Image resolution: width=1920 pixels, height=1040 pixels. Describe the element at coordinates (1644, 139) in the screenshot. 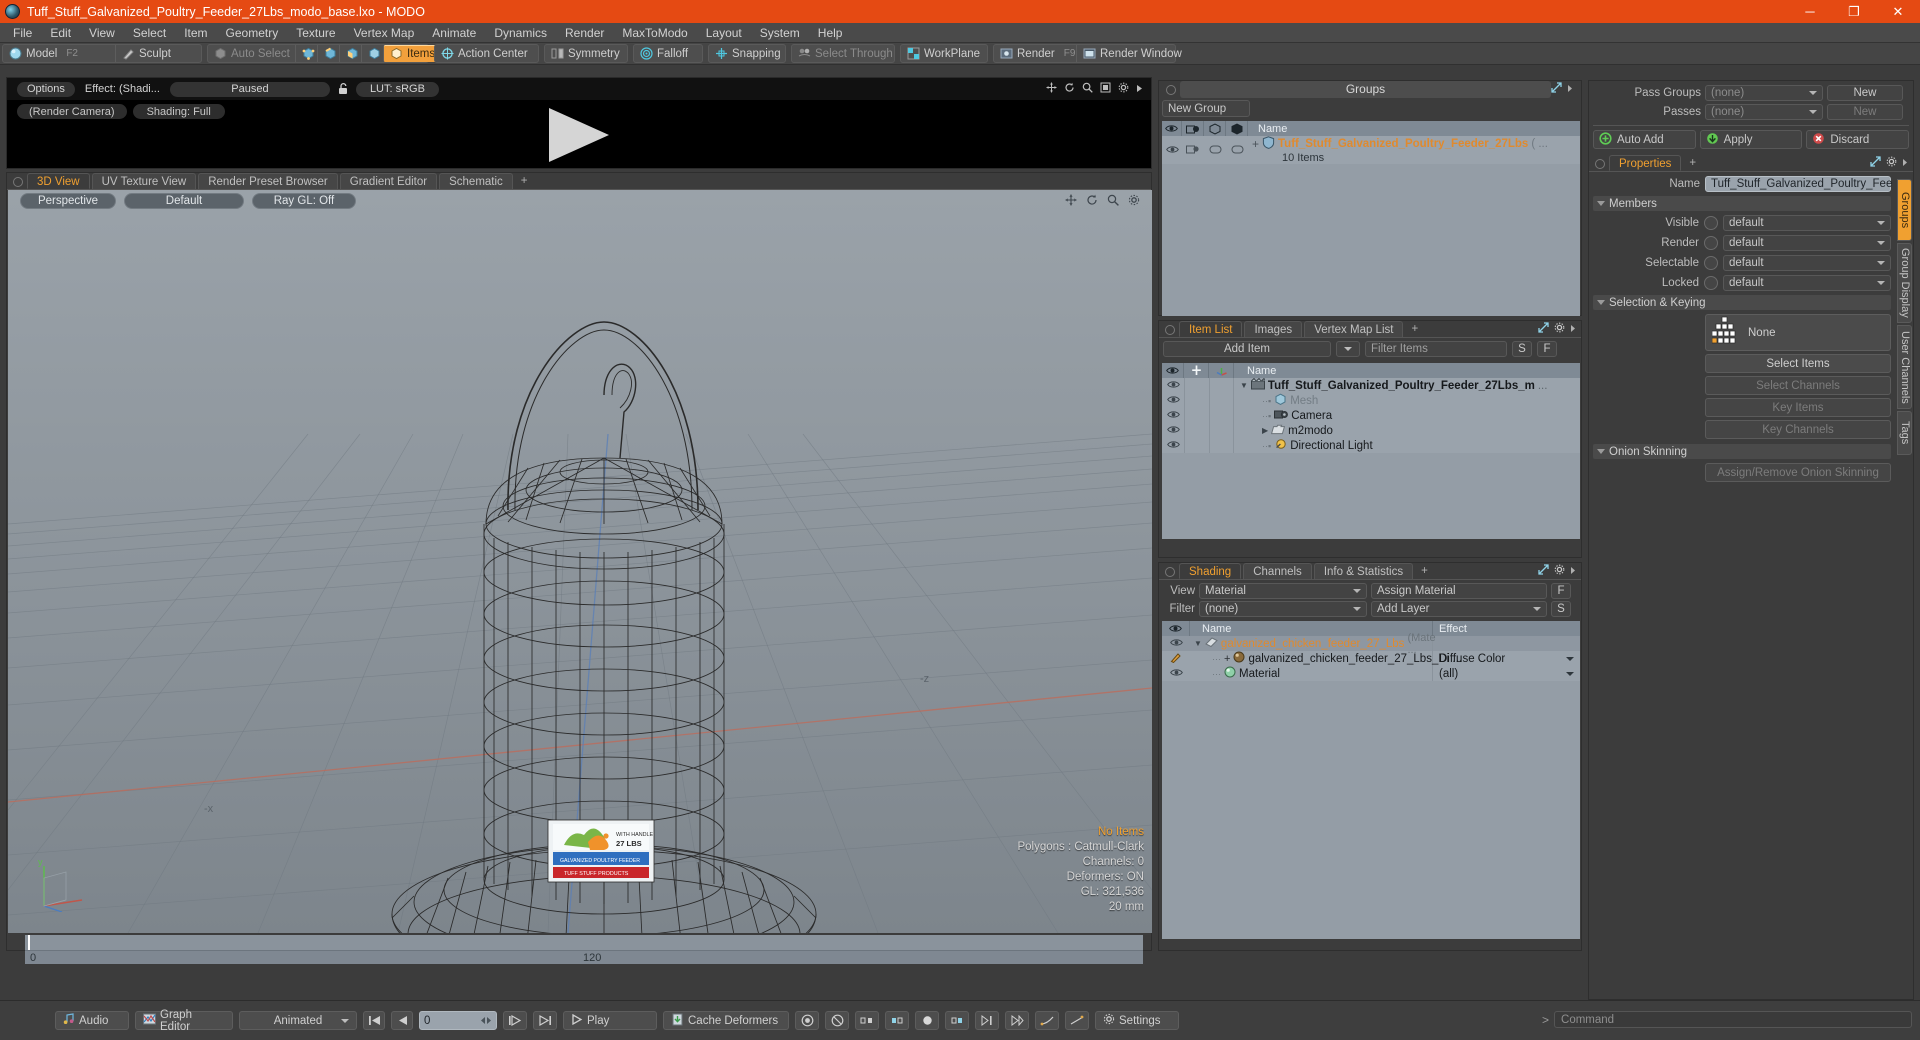

I see `auto-add-button: Auto Add` at that location.